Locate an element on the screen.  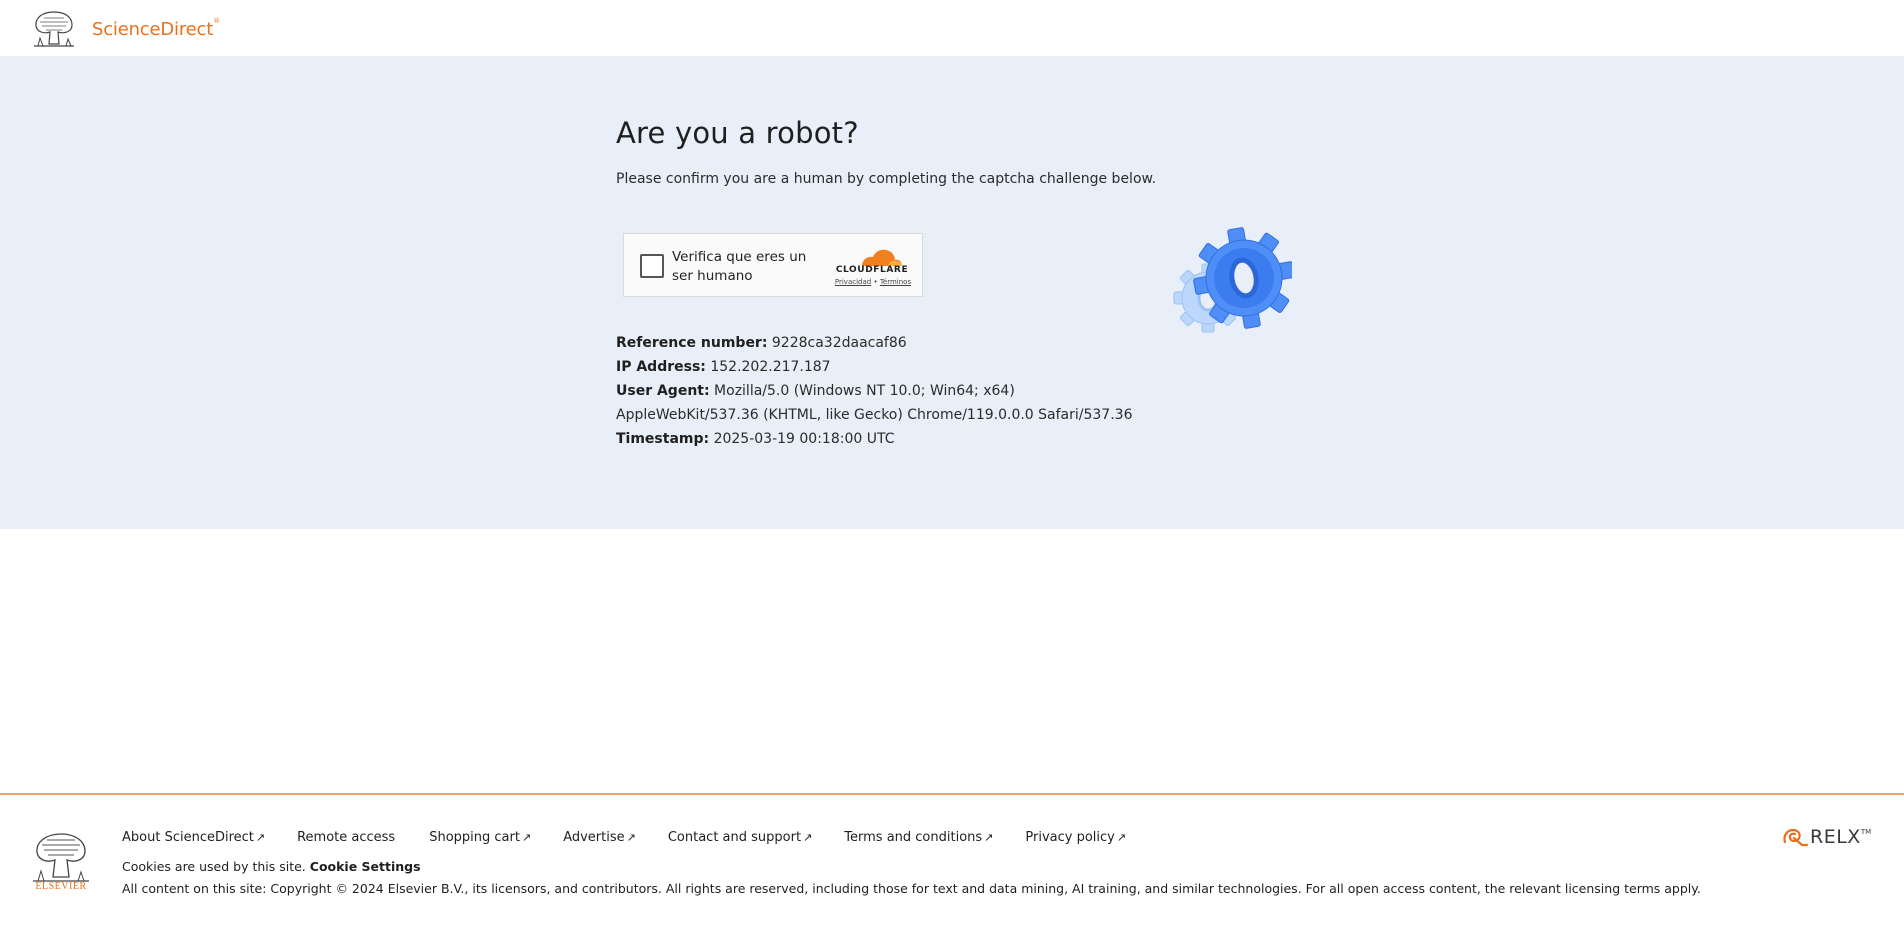
cookie-settings-link: Cookie Settings is located at coordinates (365, 866).